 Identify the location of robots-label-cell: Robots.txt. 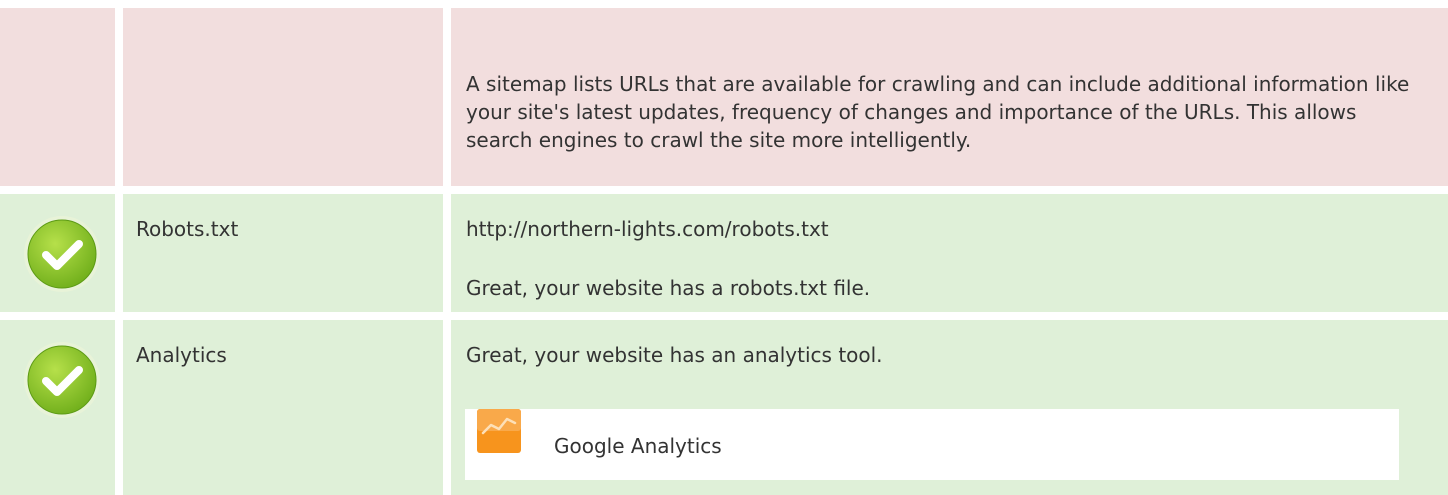
(283, 253).